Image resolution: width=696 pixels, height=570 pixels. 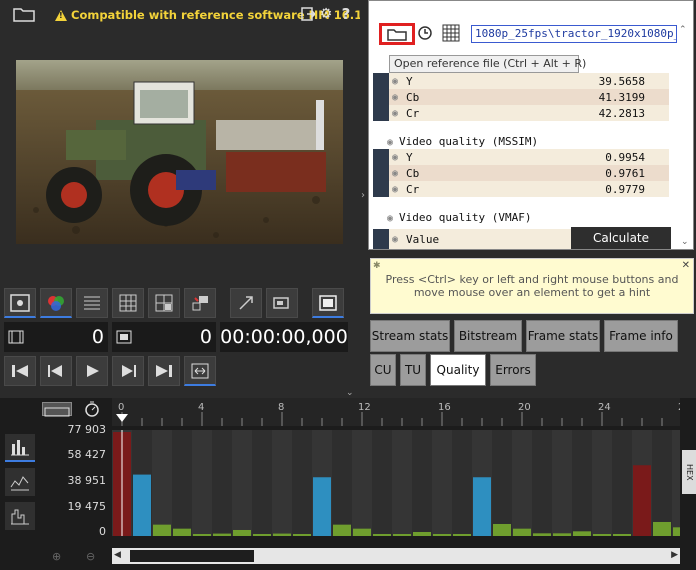 I want to click on playhead-marker, so click(x=122, y=418).